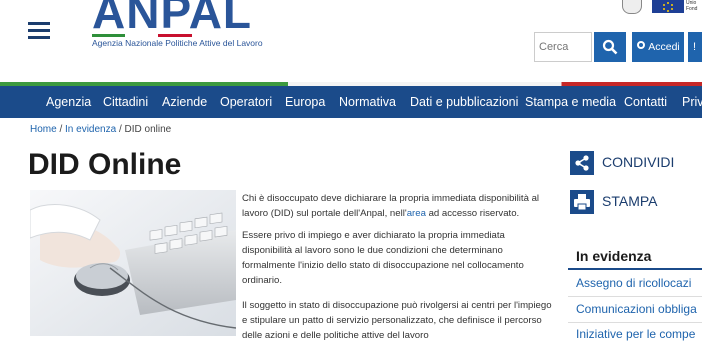 This screenshot has width=702, height=343. I want to click on evidence-heading: In evidenza, so click(614, 256).